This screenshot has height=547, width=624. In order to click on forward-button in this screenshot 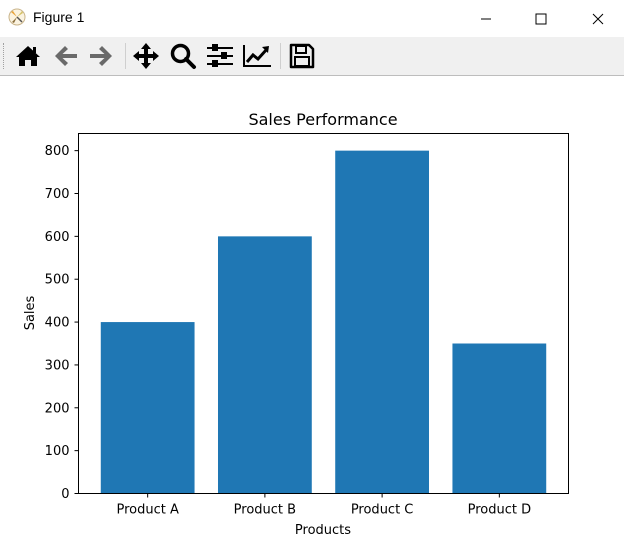, I will do `click(101, 56)`.